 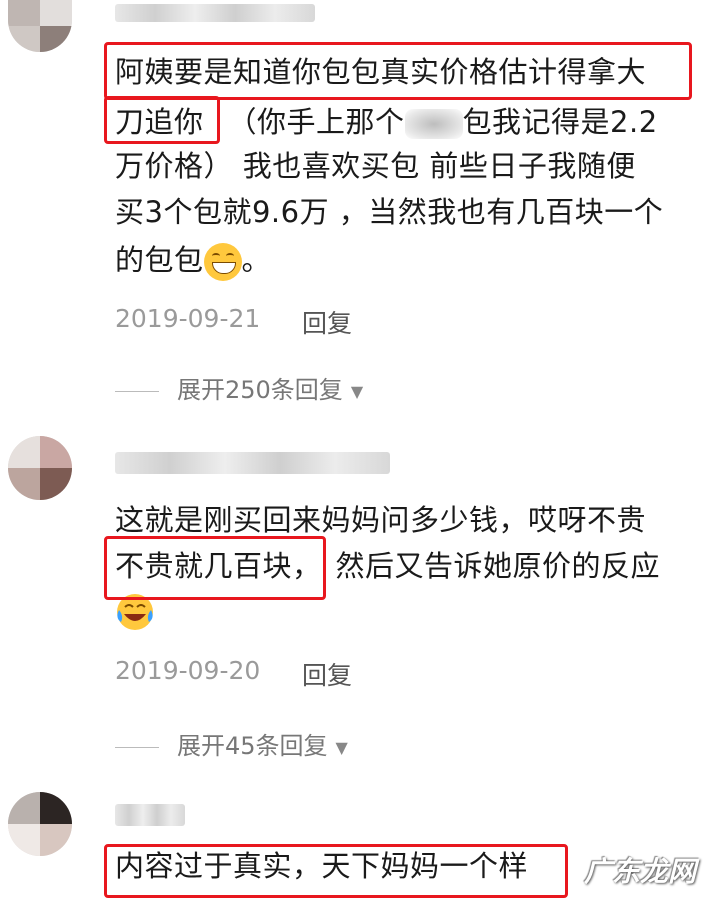 I want to click on comment-text-line: 的包包 。, so click(x=193, y=260).